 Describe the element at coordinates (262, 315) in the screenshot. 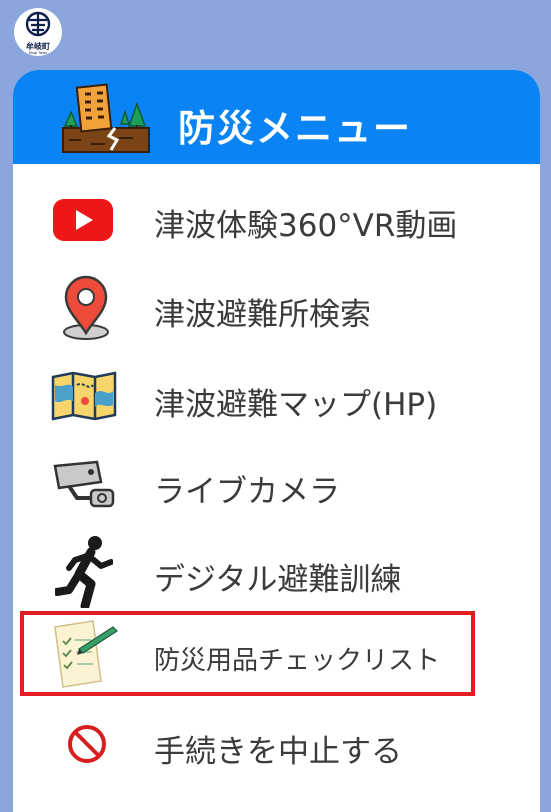

I see `menu-item-label: 津波避難所検索` at that location.